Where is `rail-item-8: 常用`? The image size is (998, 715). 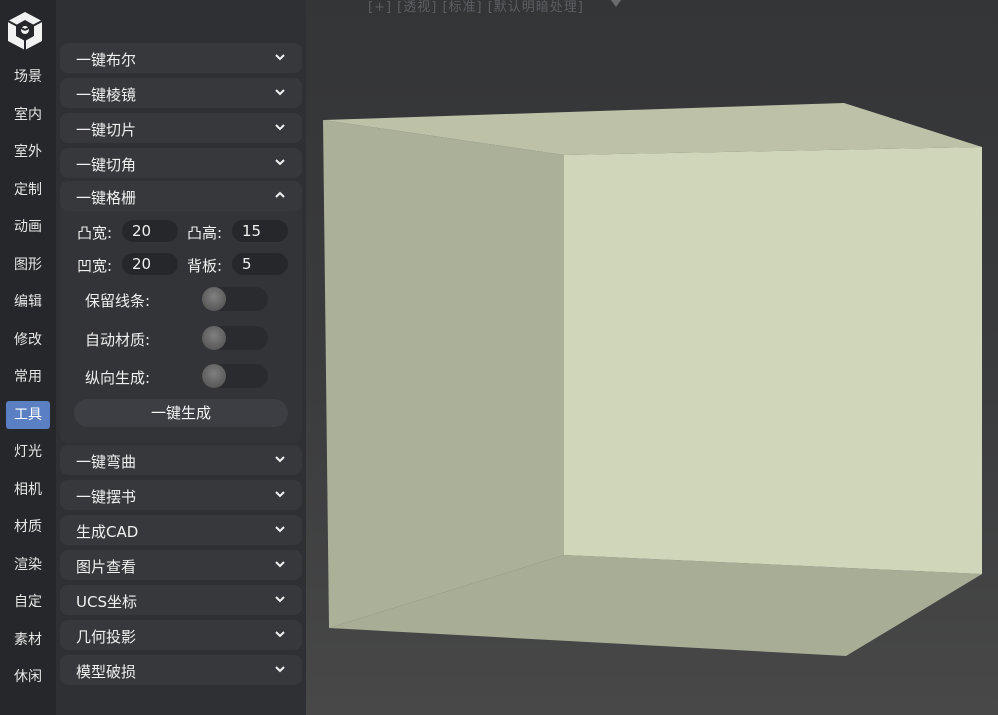
rail-item-8: 常用 is located at coordinates (28, 377).